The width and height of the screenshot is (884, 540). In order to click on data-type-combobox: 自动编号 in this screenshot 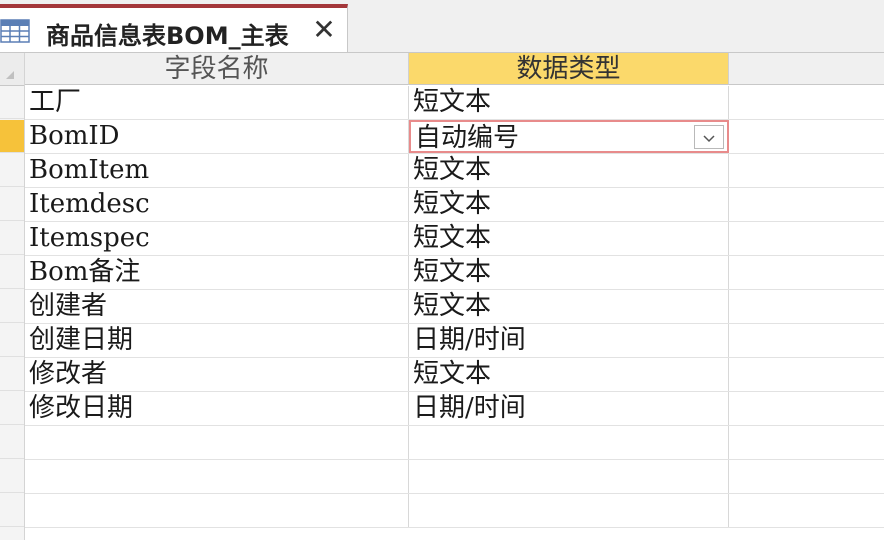, I will do `click(569, 136)`.